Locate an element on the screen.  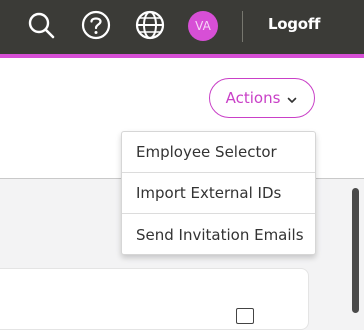
search-icon is located at coordinates (41, 25).